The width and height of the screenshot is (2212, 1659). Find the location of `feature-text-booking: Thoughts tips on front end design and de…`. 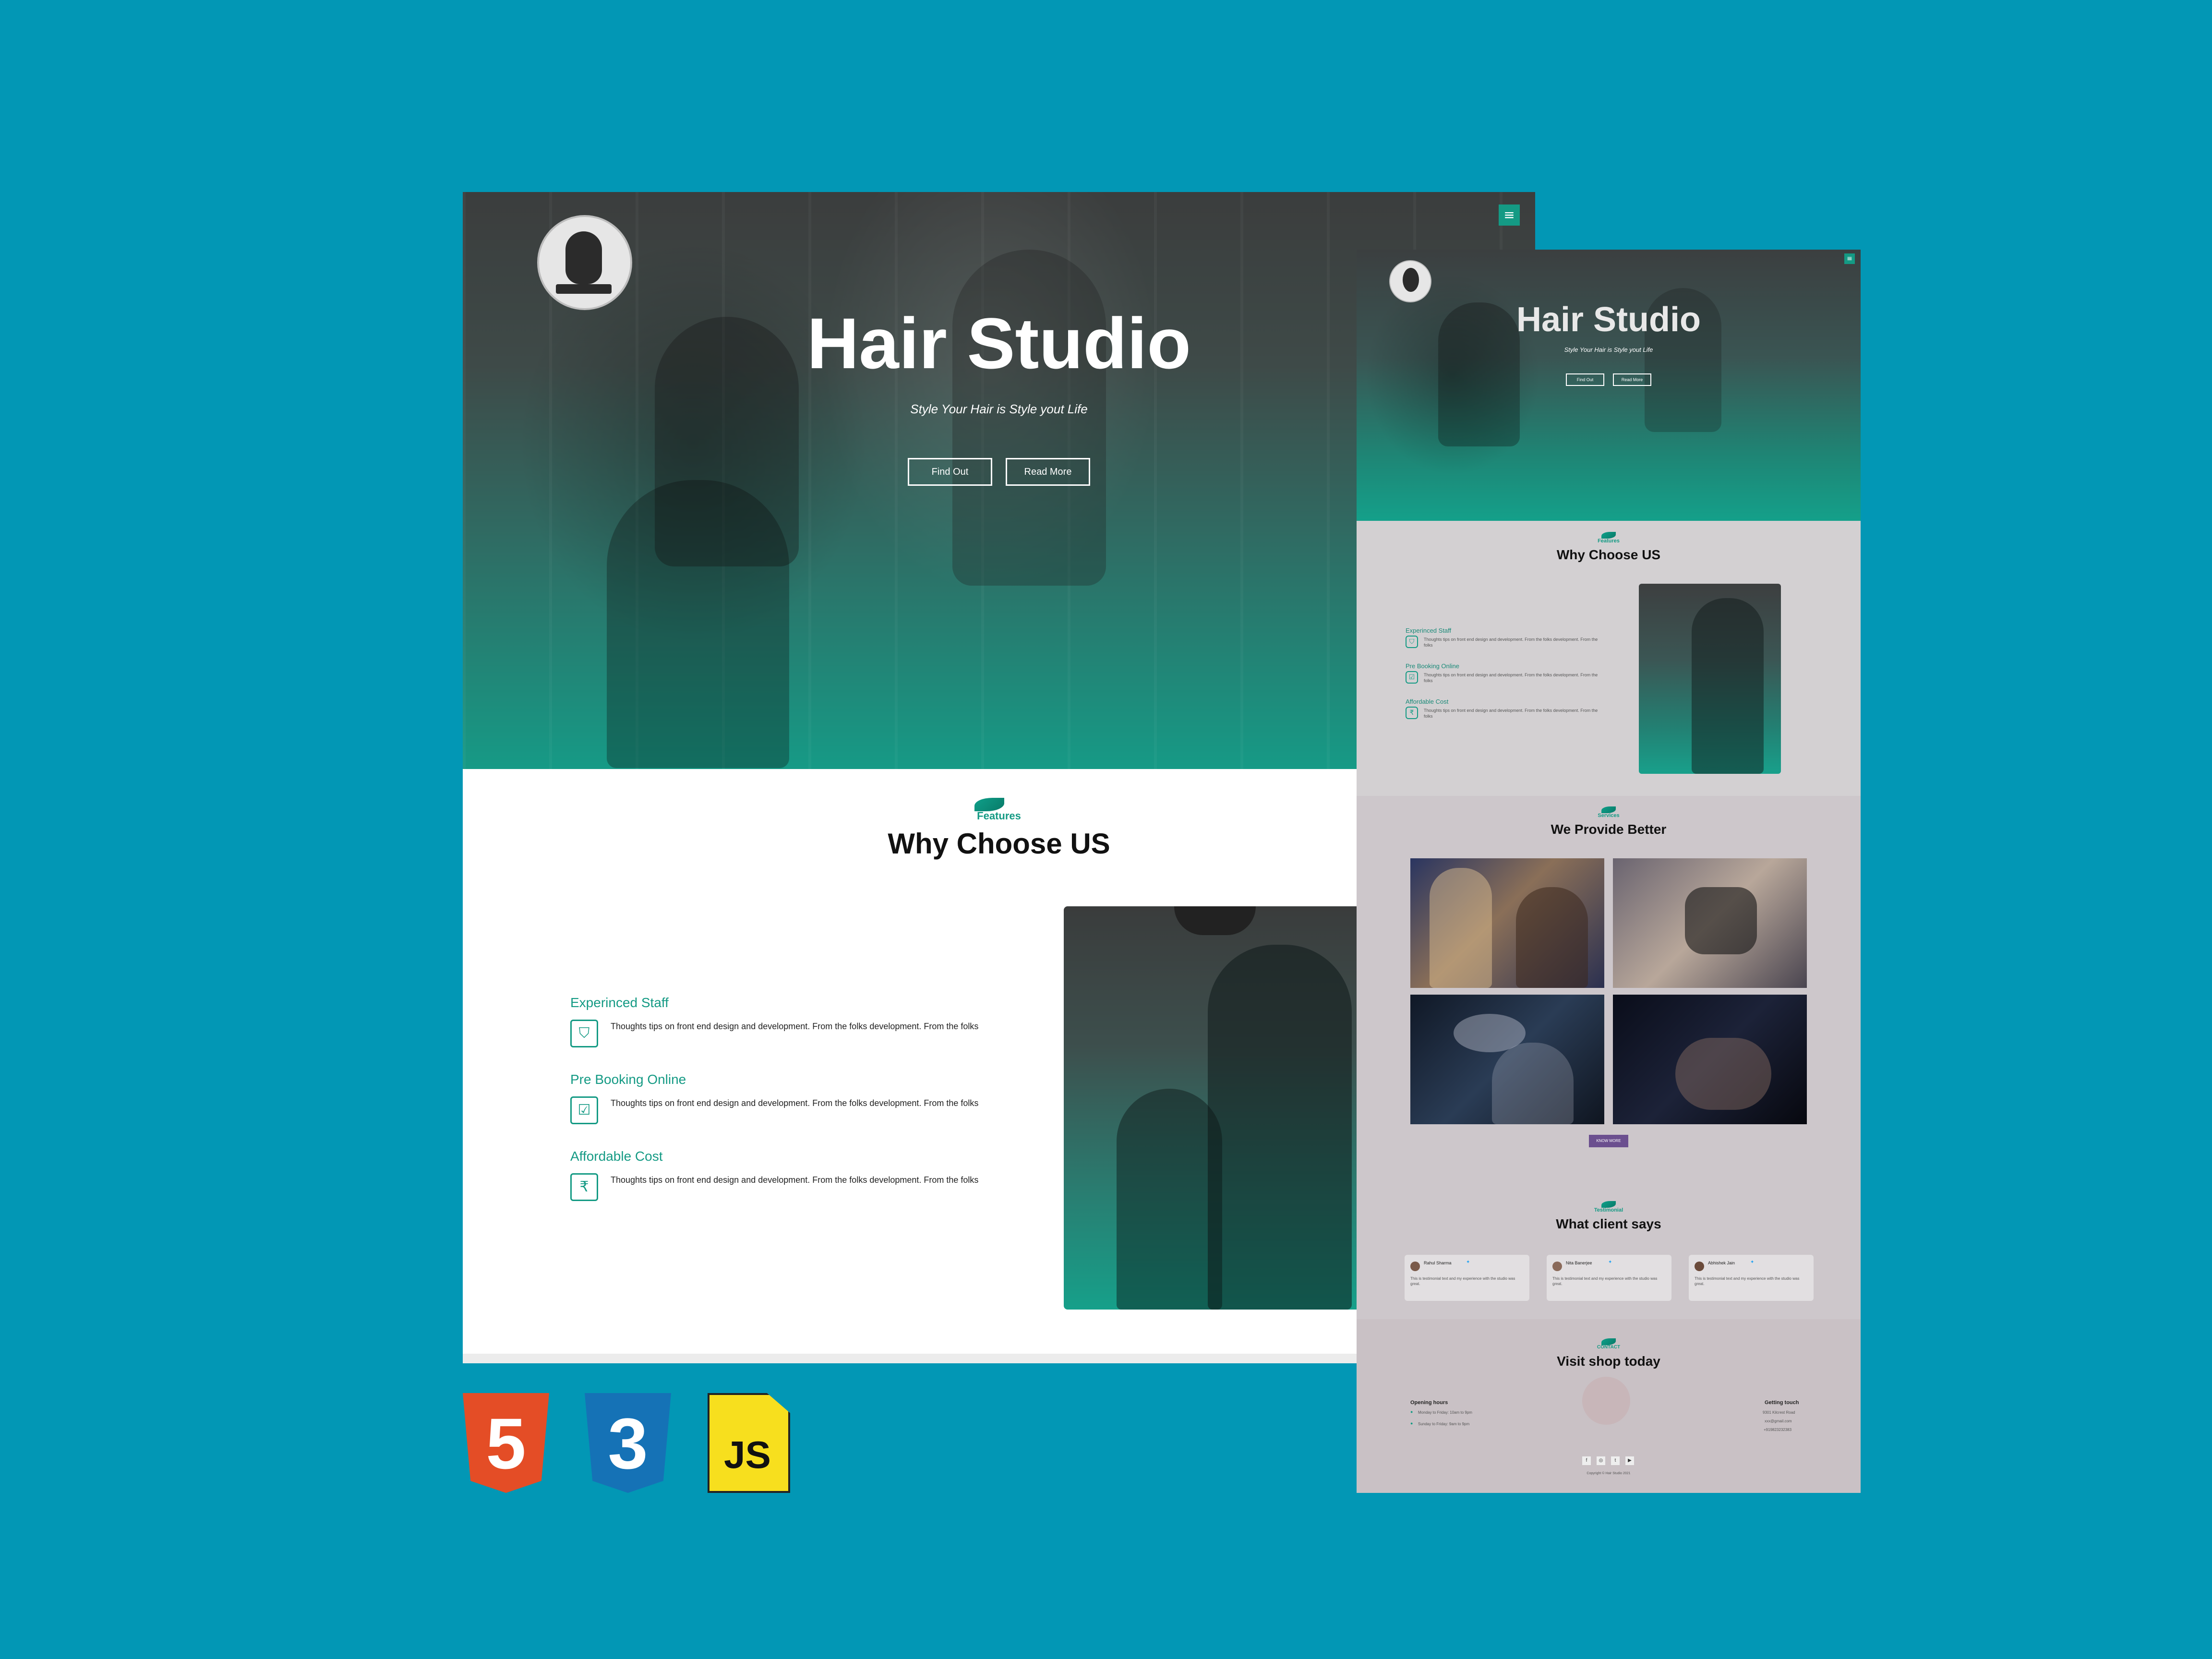

feature-text-booking: Thoughts tips on front end design and de… is located at coordinates (795, 1103).